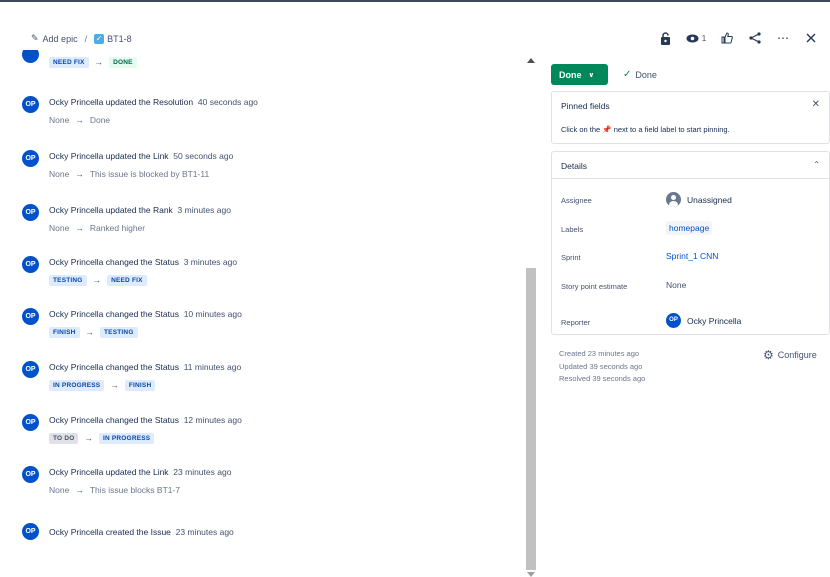 Image resolution: width=830 pixels, height=577 pixels. Describe the element at coordinates (212, 420) in the screenshot. I see `activity-time: 12 minutes ago` at that location.